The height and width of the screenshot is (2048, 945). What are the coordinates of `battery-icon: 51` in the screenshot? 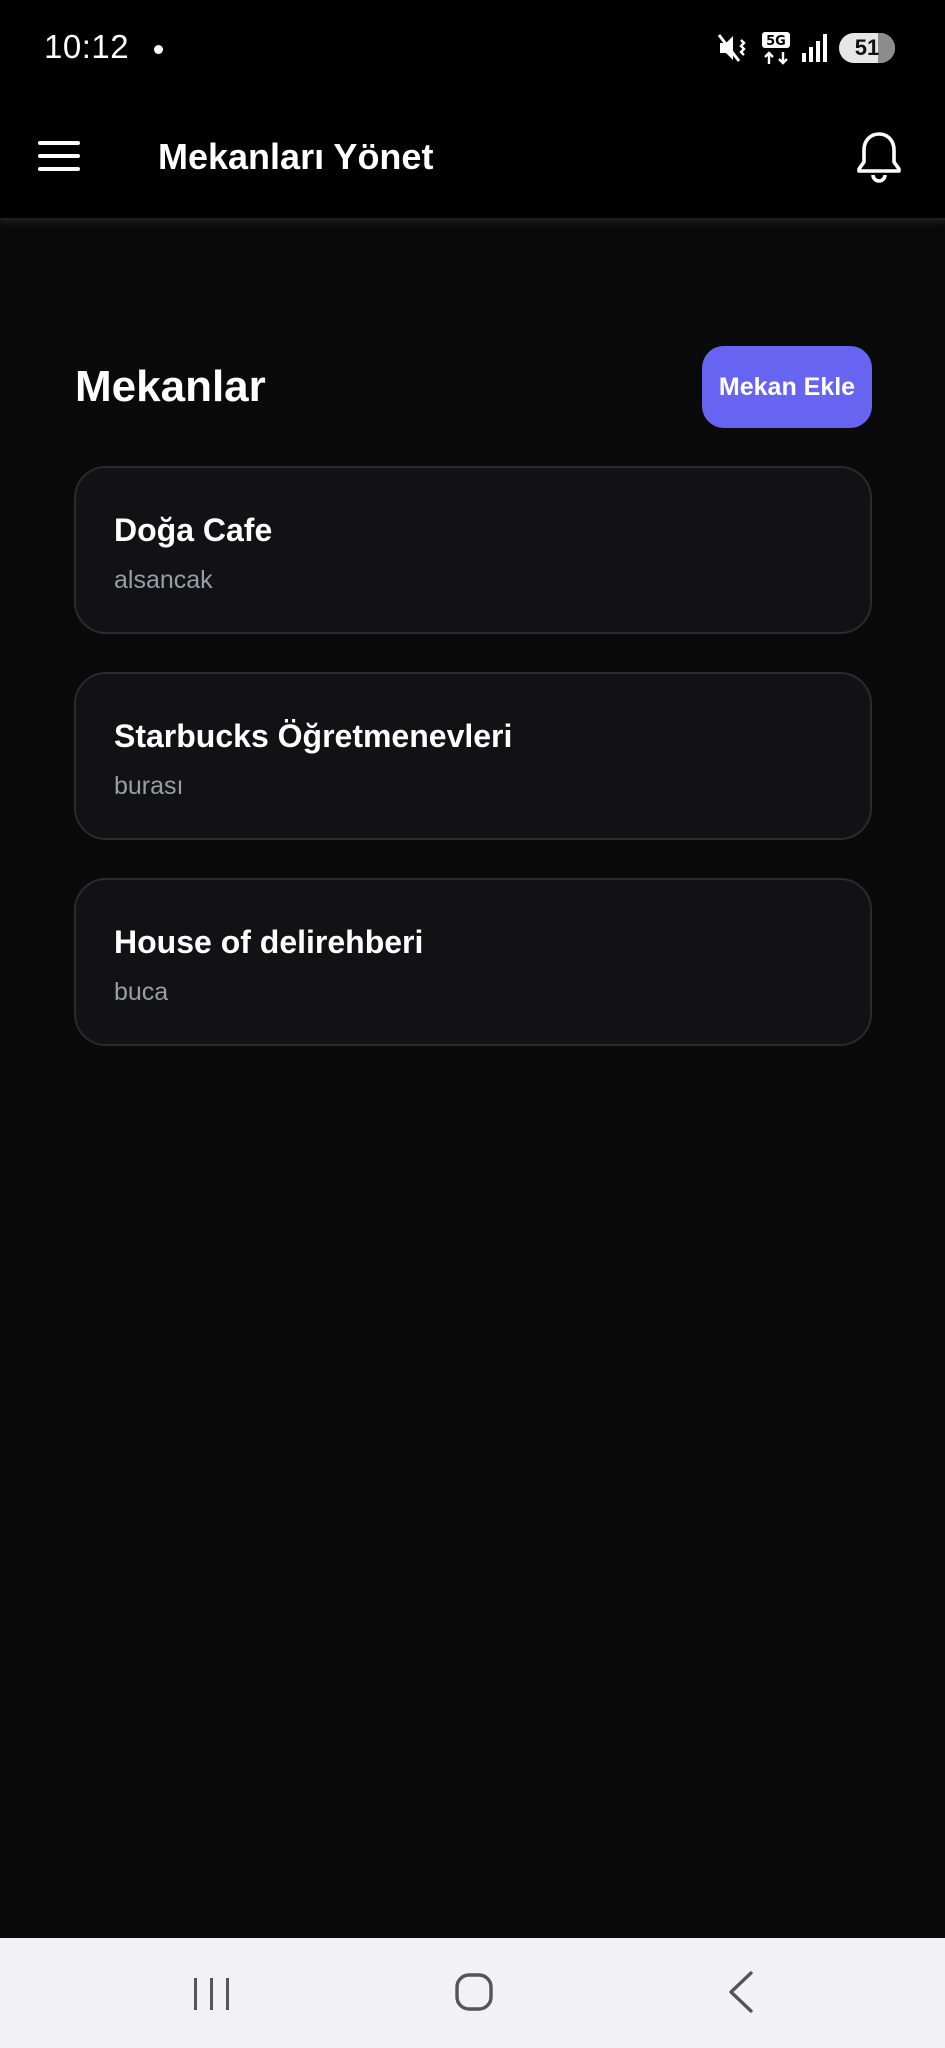 It's located at (867, 48).